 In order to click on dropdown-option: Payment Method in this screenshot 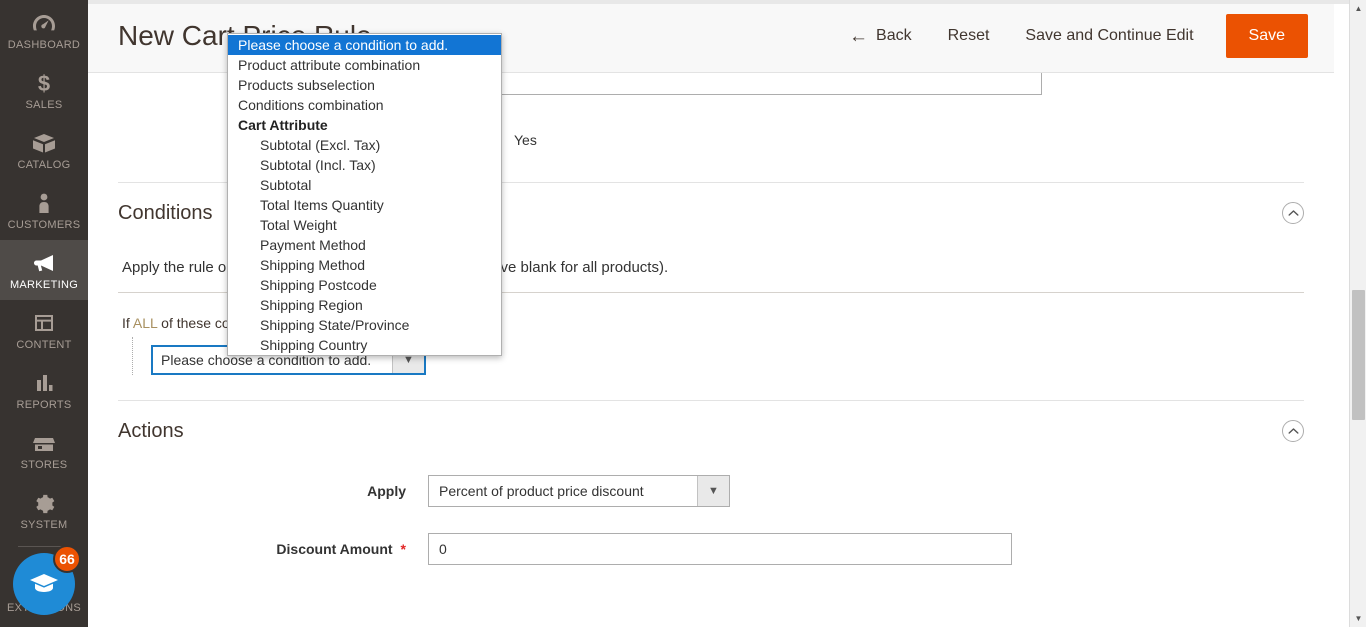, I will do `click(364, 245)`.